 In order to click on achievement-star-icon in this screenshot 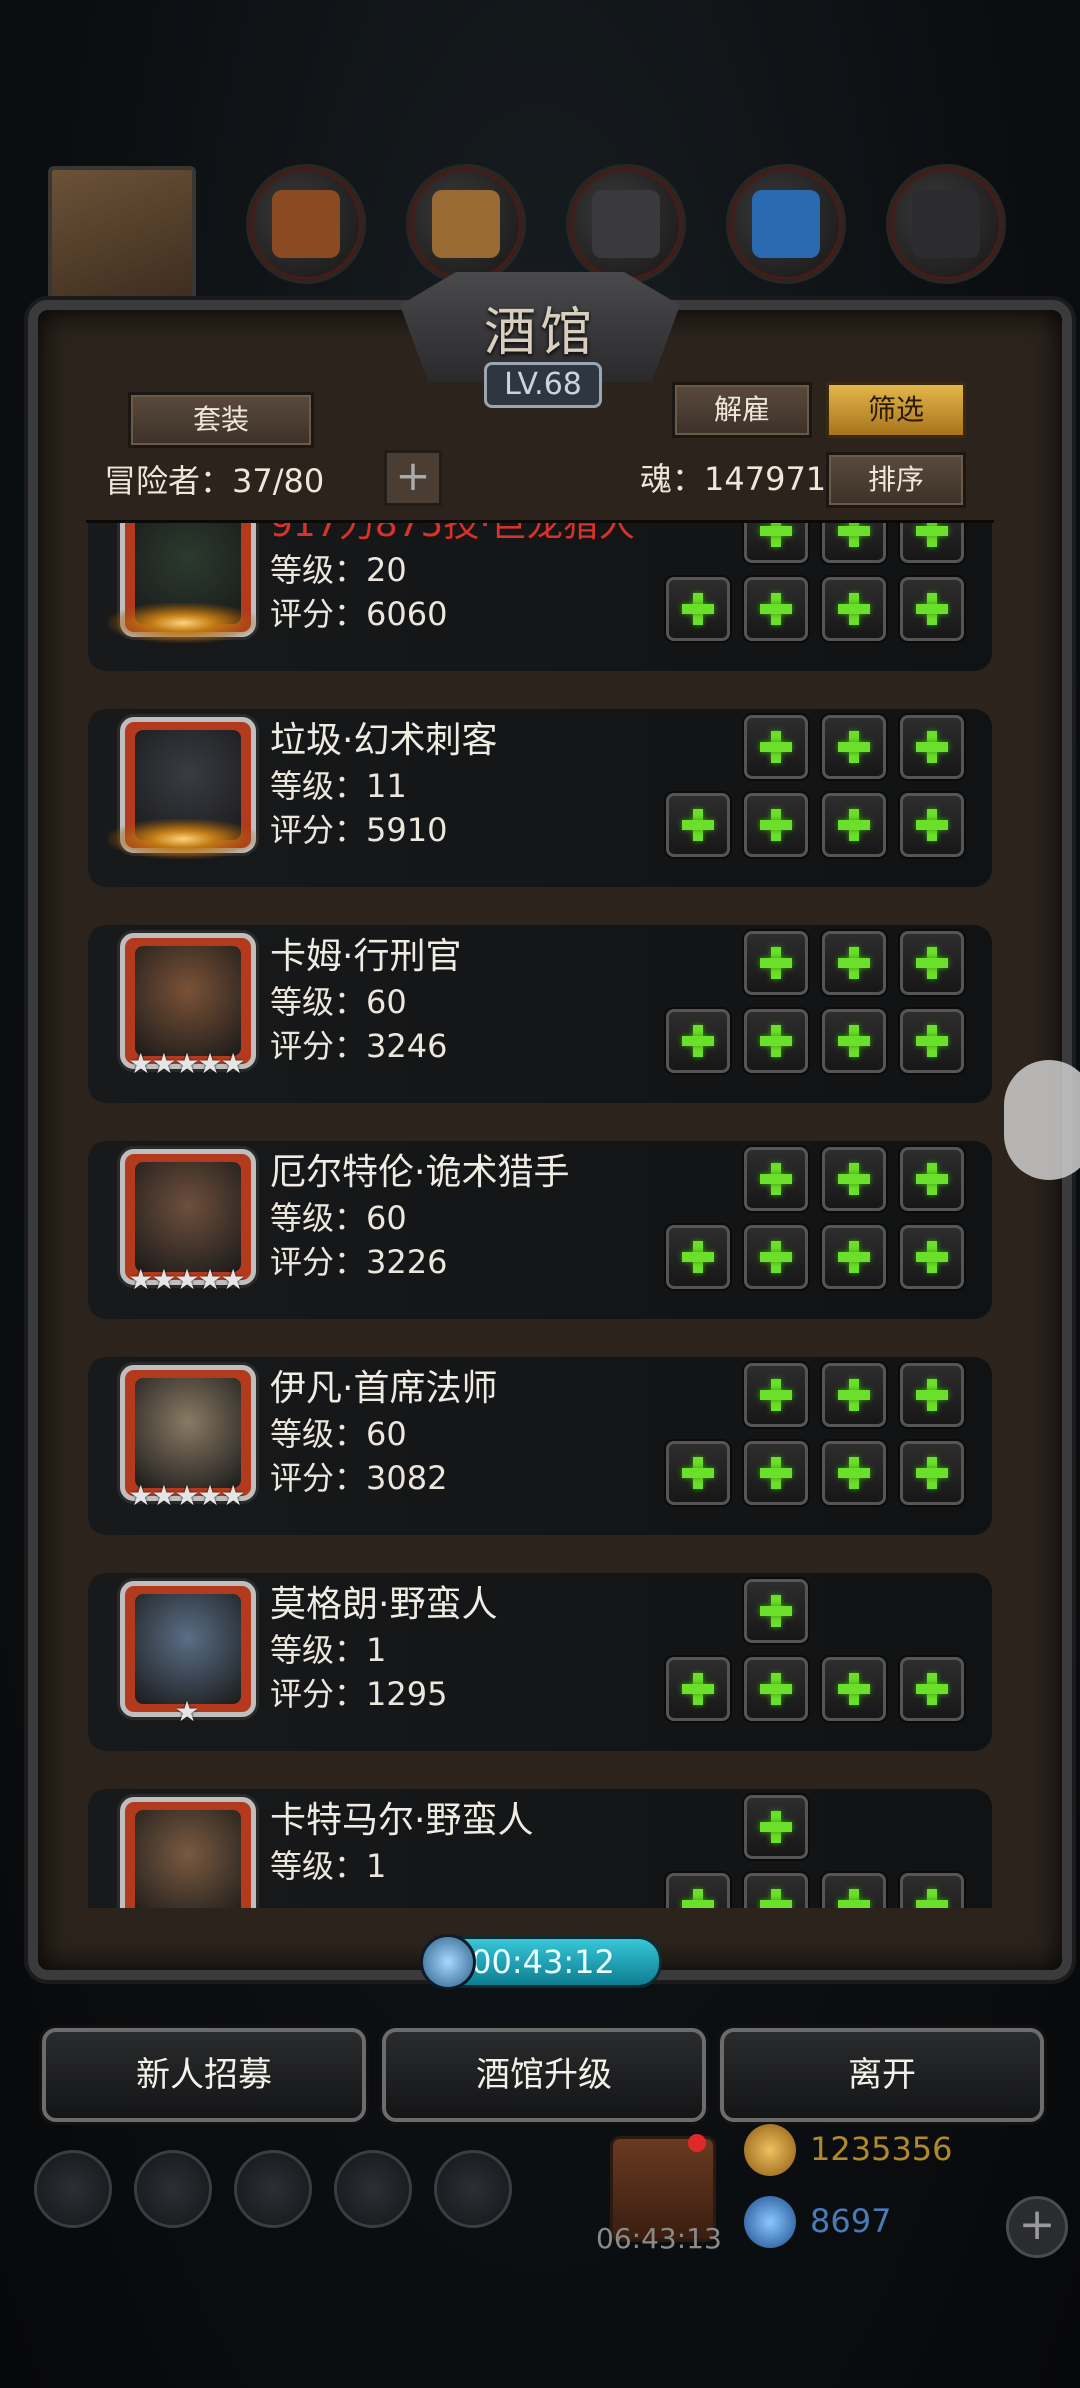, I will do `click(173, 2189)`.